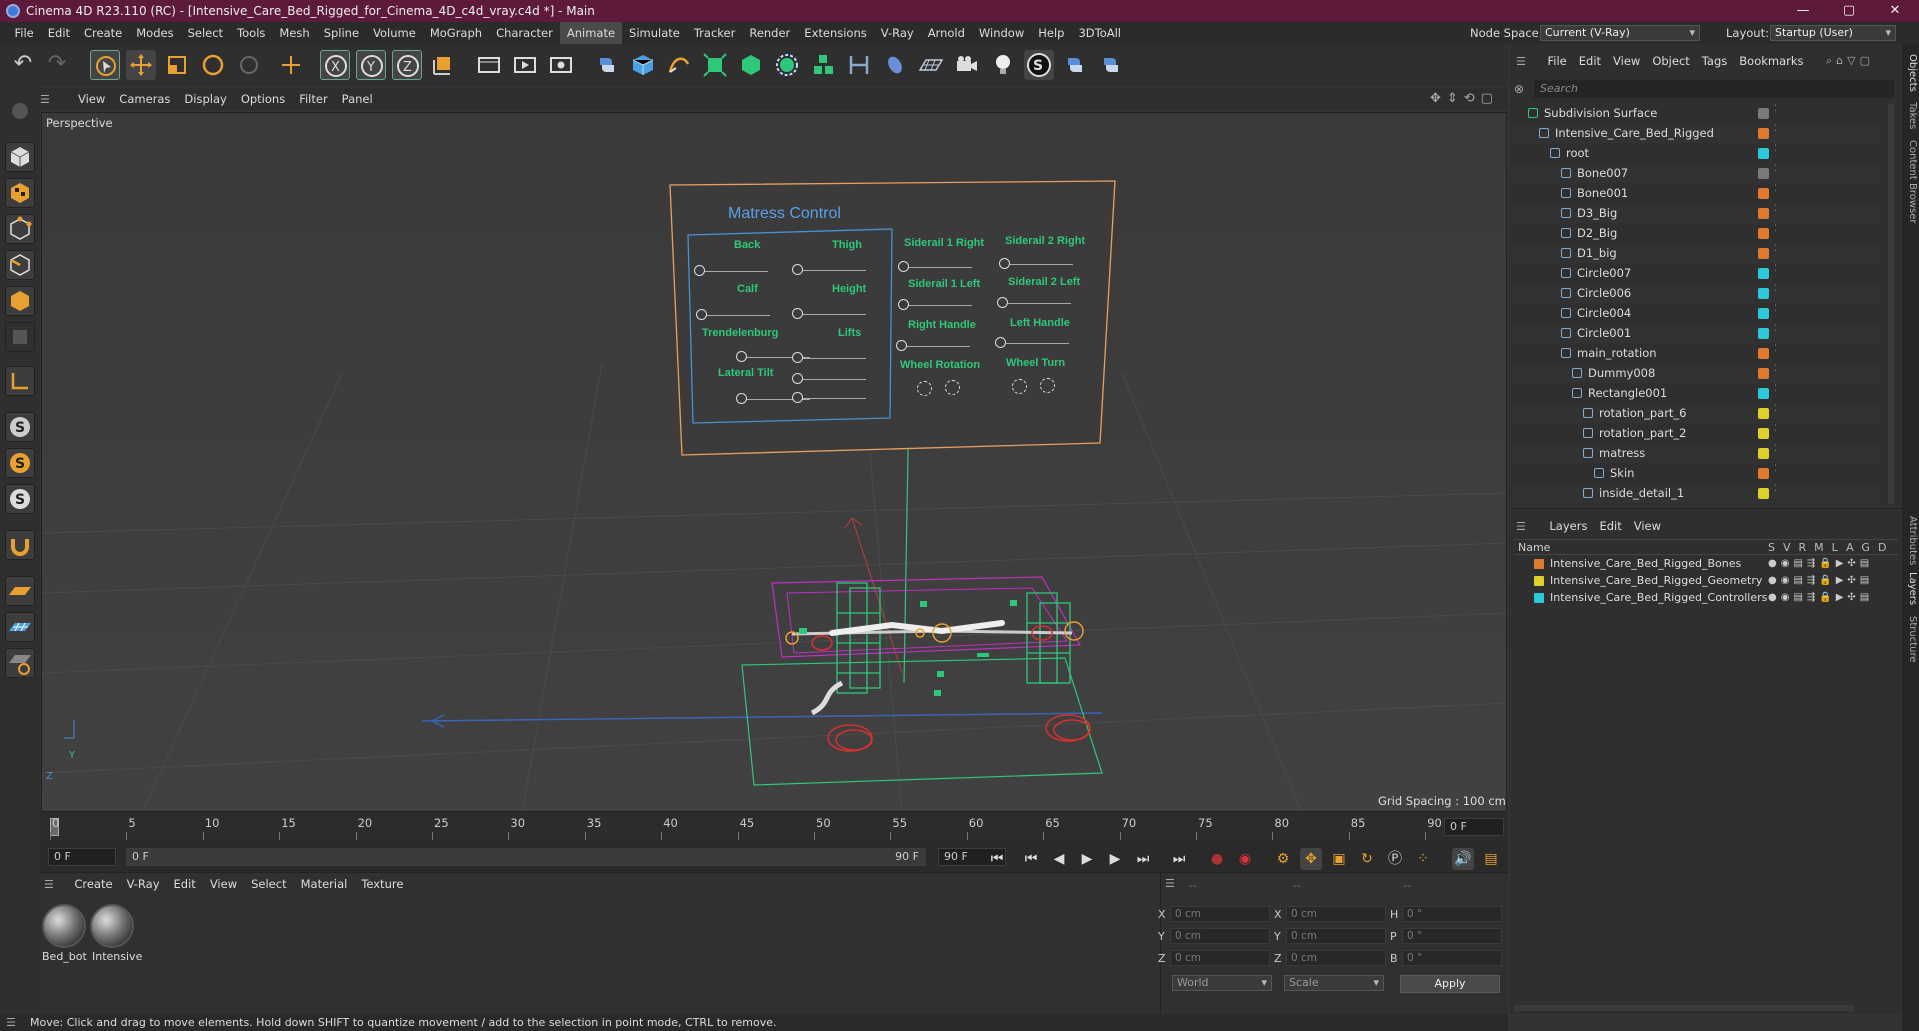 The image size is (1919, 1031). I want to click on python-script-2-icon, so click(1111, 65).